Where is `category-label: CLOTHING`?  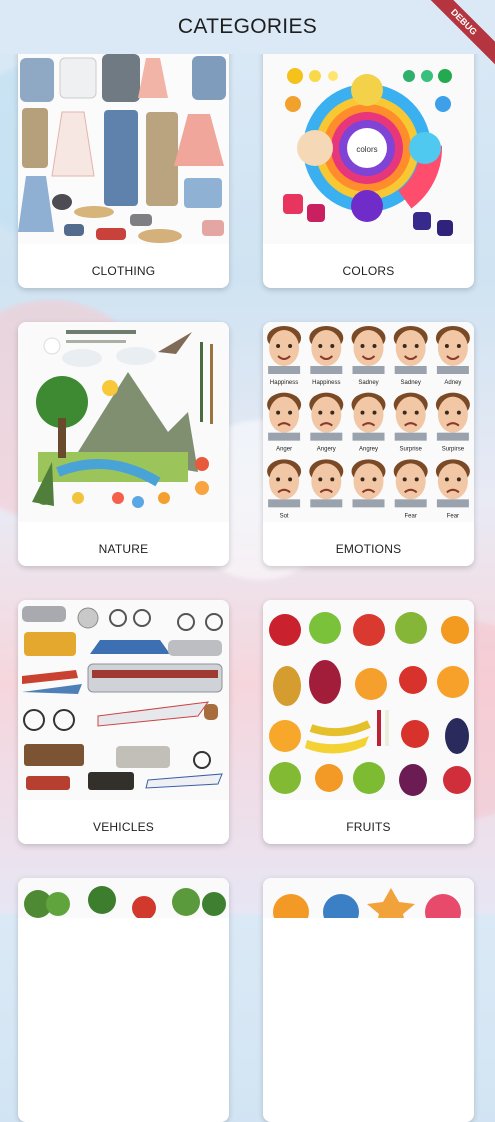
category-label: CLOTHING is located at coordinates (123, 271).